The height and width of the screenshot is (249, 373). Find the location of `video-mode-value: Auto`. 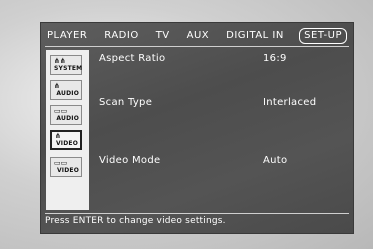

video-mode-value: Auto is located at coordinates (275, 160).